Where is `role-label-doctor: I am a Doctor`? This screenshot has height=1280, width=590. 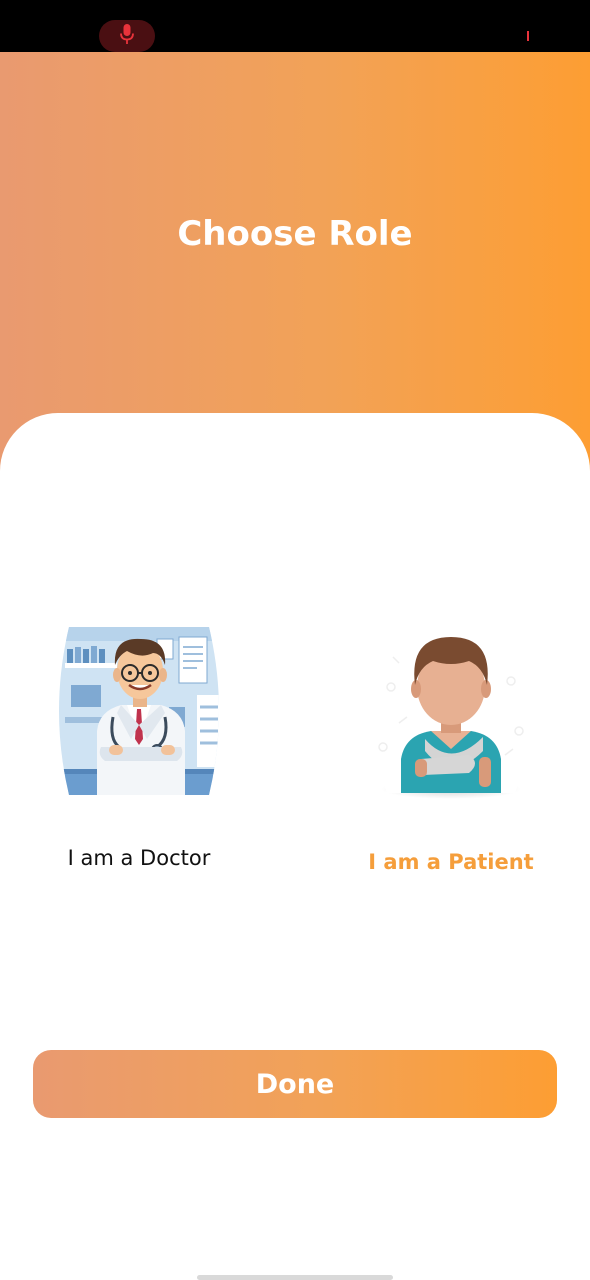 role-label-doctor: I am a Doctor is located at coordinates (139, 858).